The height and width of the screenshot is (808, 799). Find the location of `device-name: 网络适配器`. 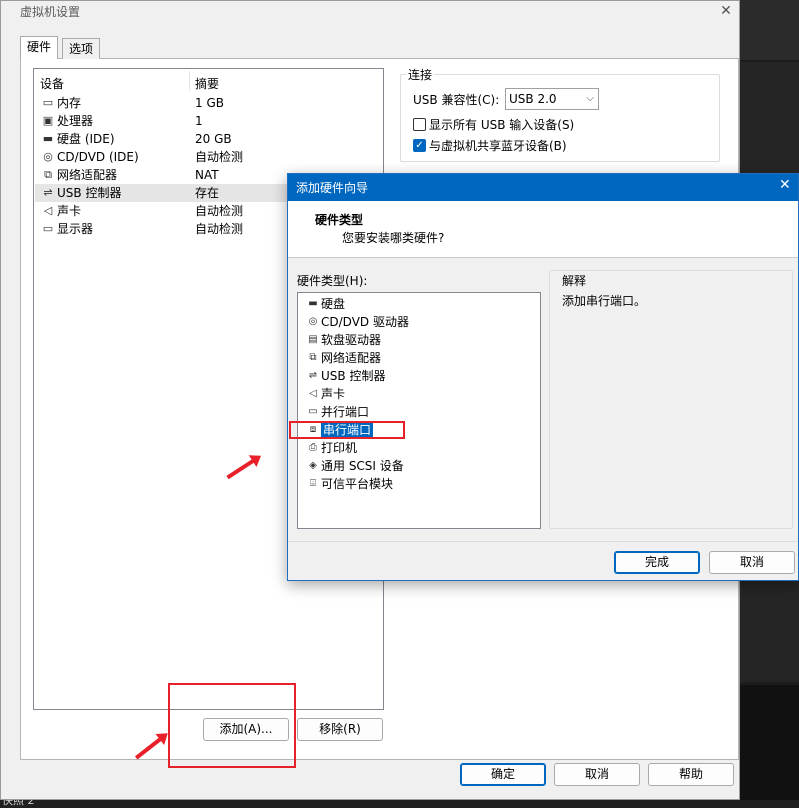

device-name: 网络适配器 is located at coordinates (87, 175).